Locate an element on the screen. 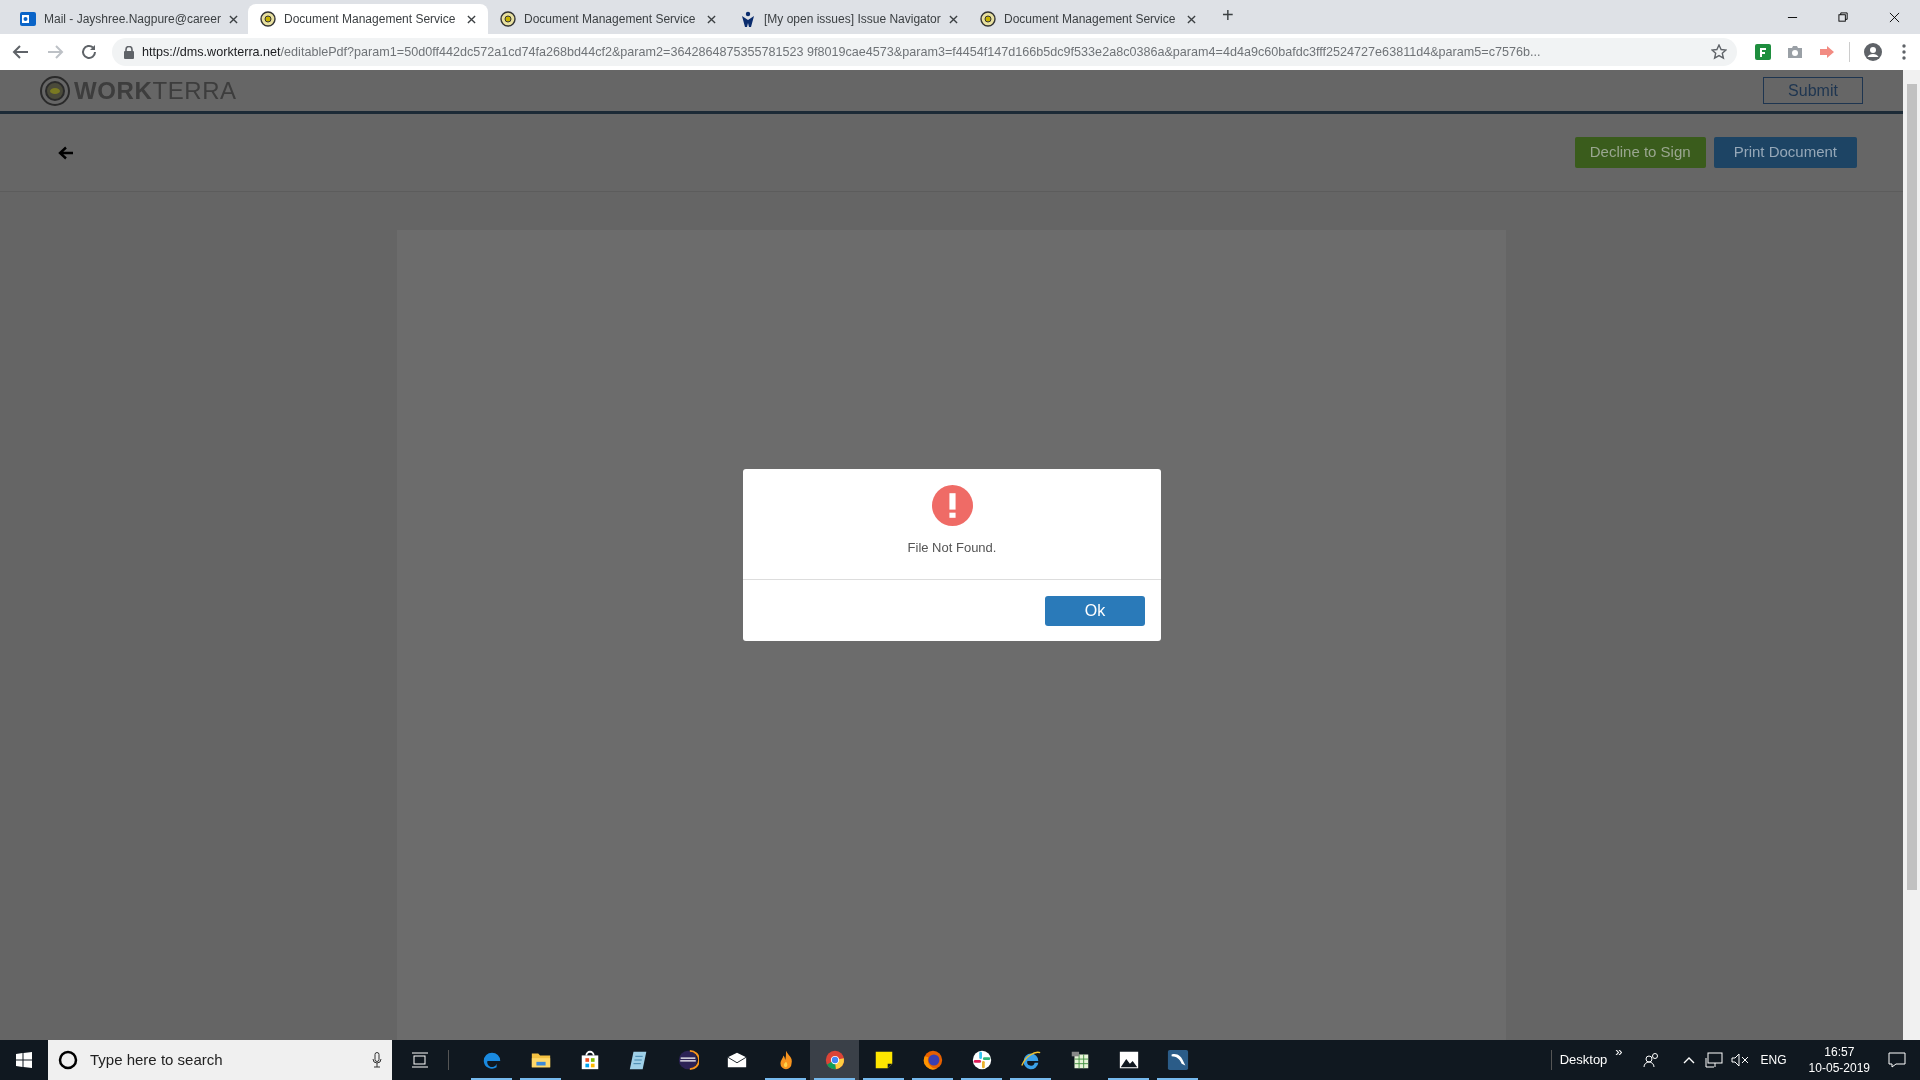 Image resolution: width=1920 pixels, height=1080 pixels. microphone-icon is located at coordinates (377, 1060).